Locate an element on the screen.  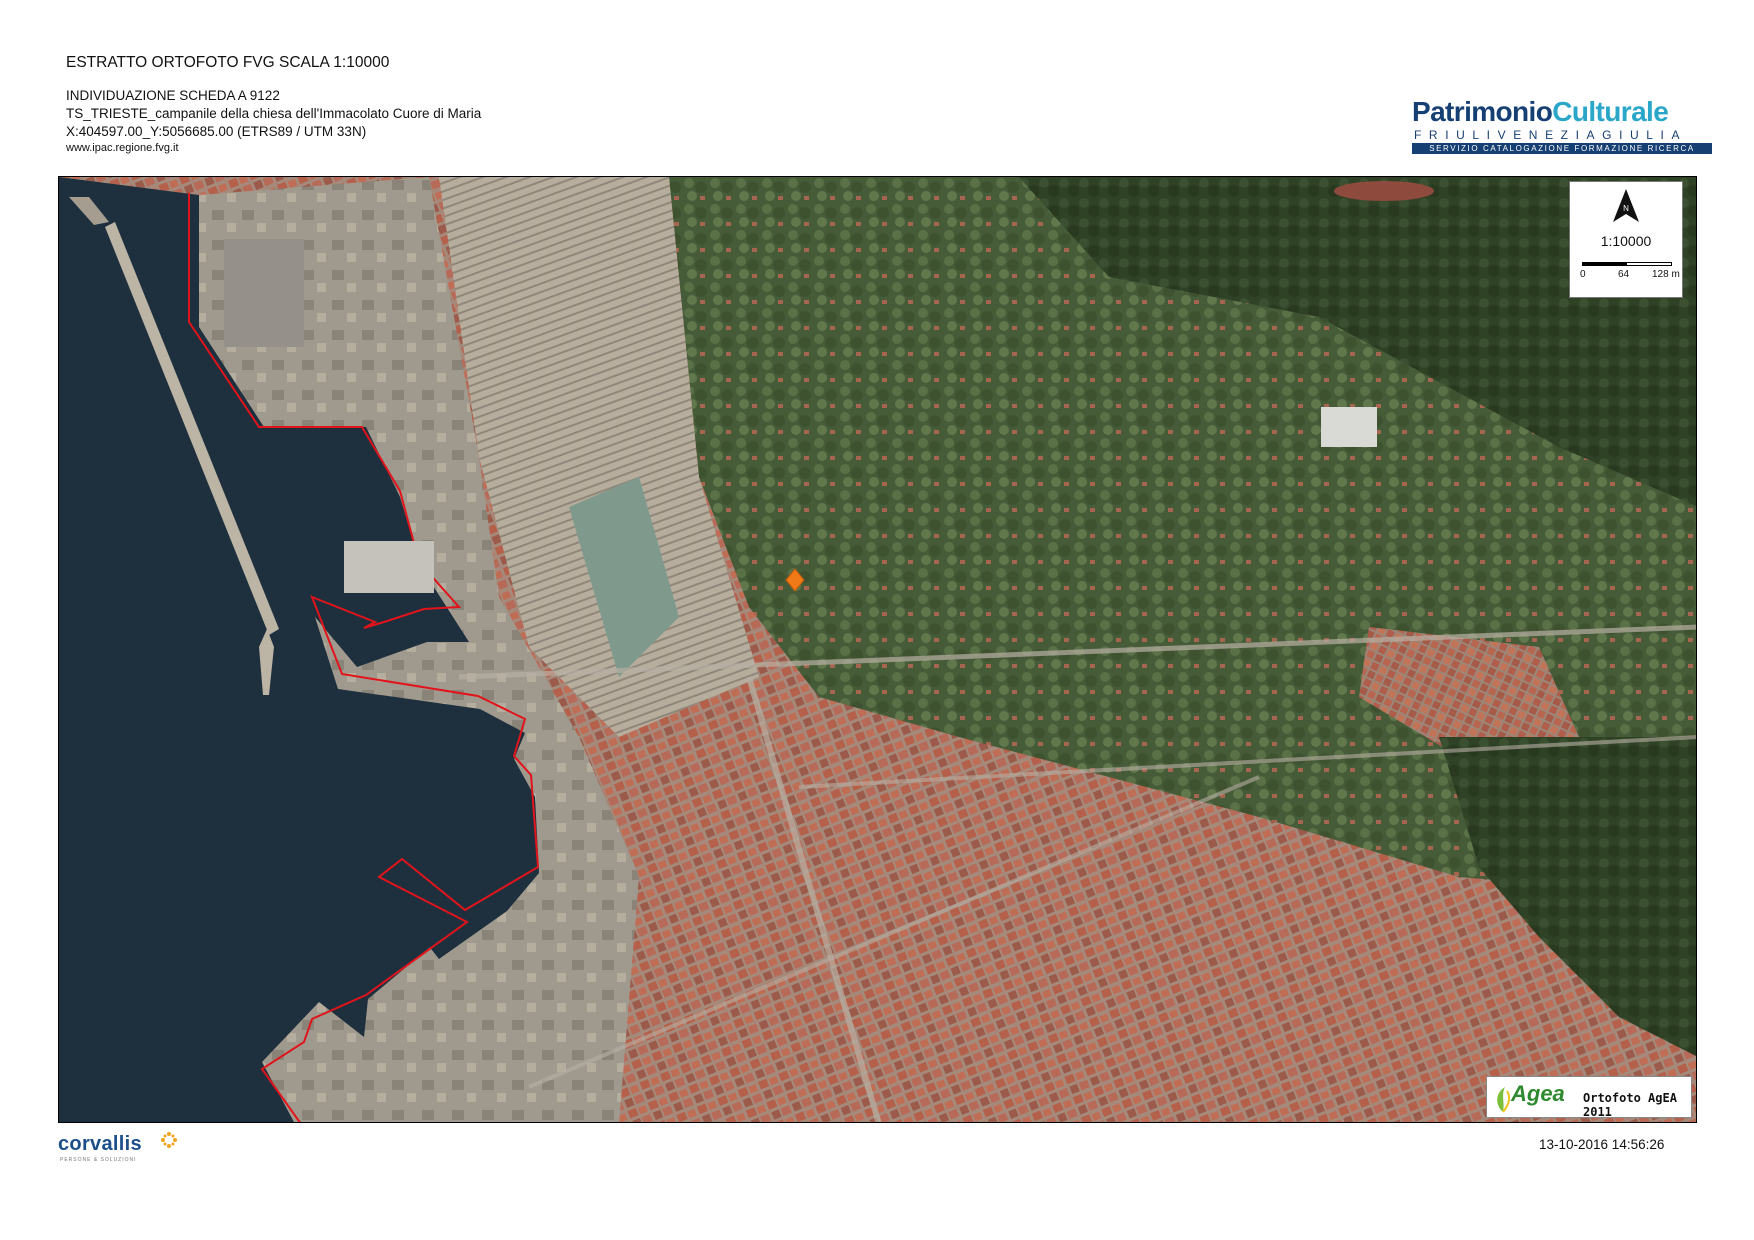
map-scale-label: 1:10000 is located at coordinates (1626, 241).